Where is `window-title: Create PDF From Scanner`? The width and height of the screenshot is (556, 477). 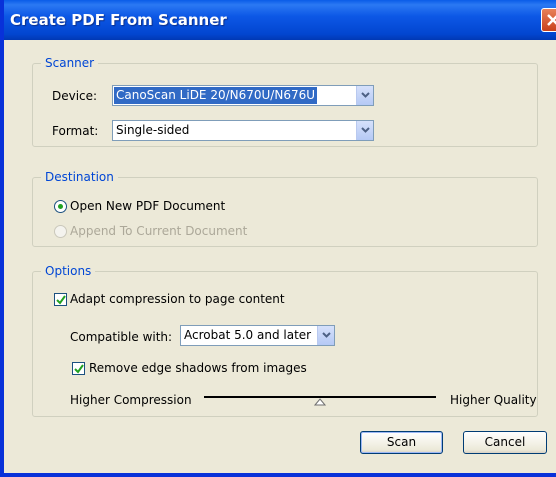
window-title: Create PDF From Scanner is located at coordinates (118, 20).